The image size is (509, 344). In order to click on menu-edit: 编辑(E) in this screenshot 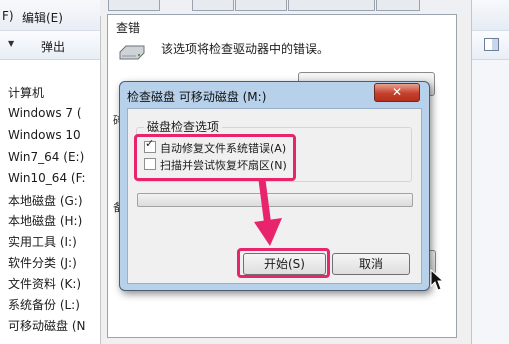, I will do `click(42, 17)`.